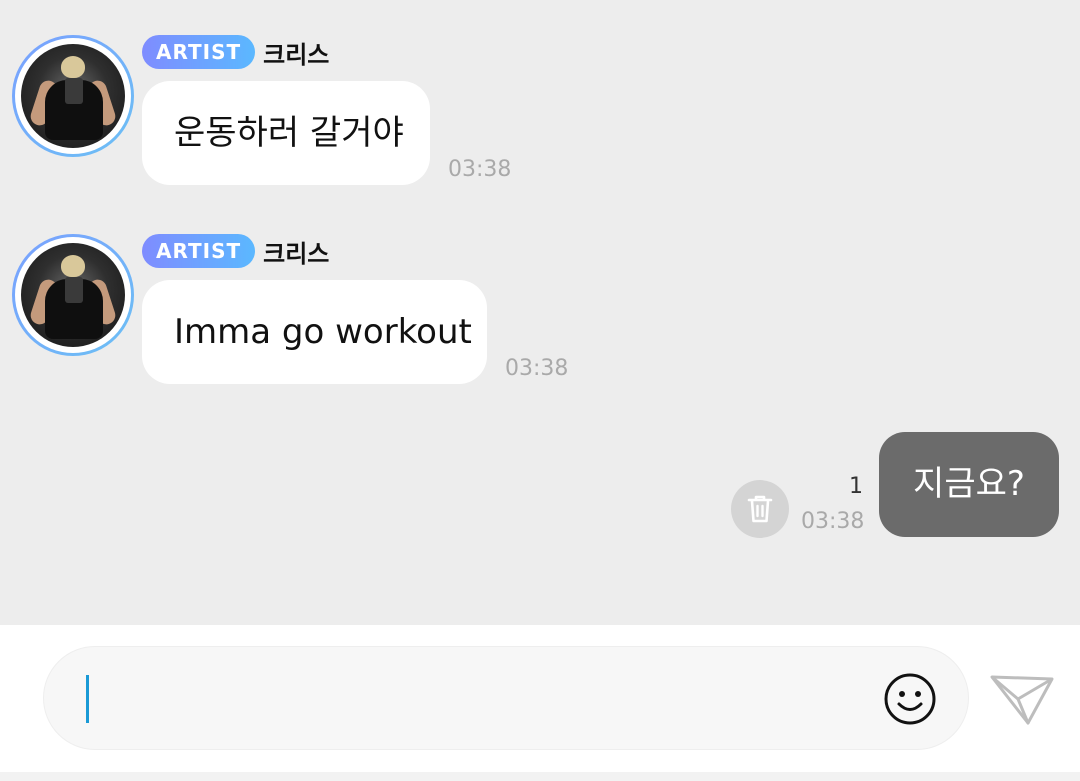 The image size is (1080, 781). I want to click on trash-icon, so click(760, 509).